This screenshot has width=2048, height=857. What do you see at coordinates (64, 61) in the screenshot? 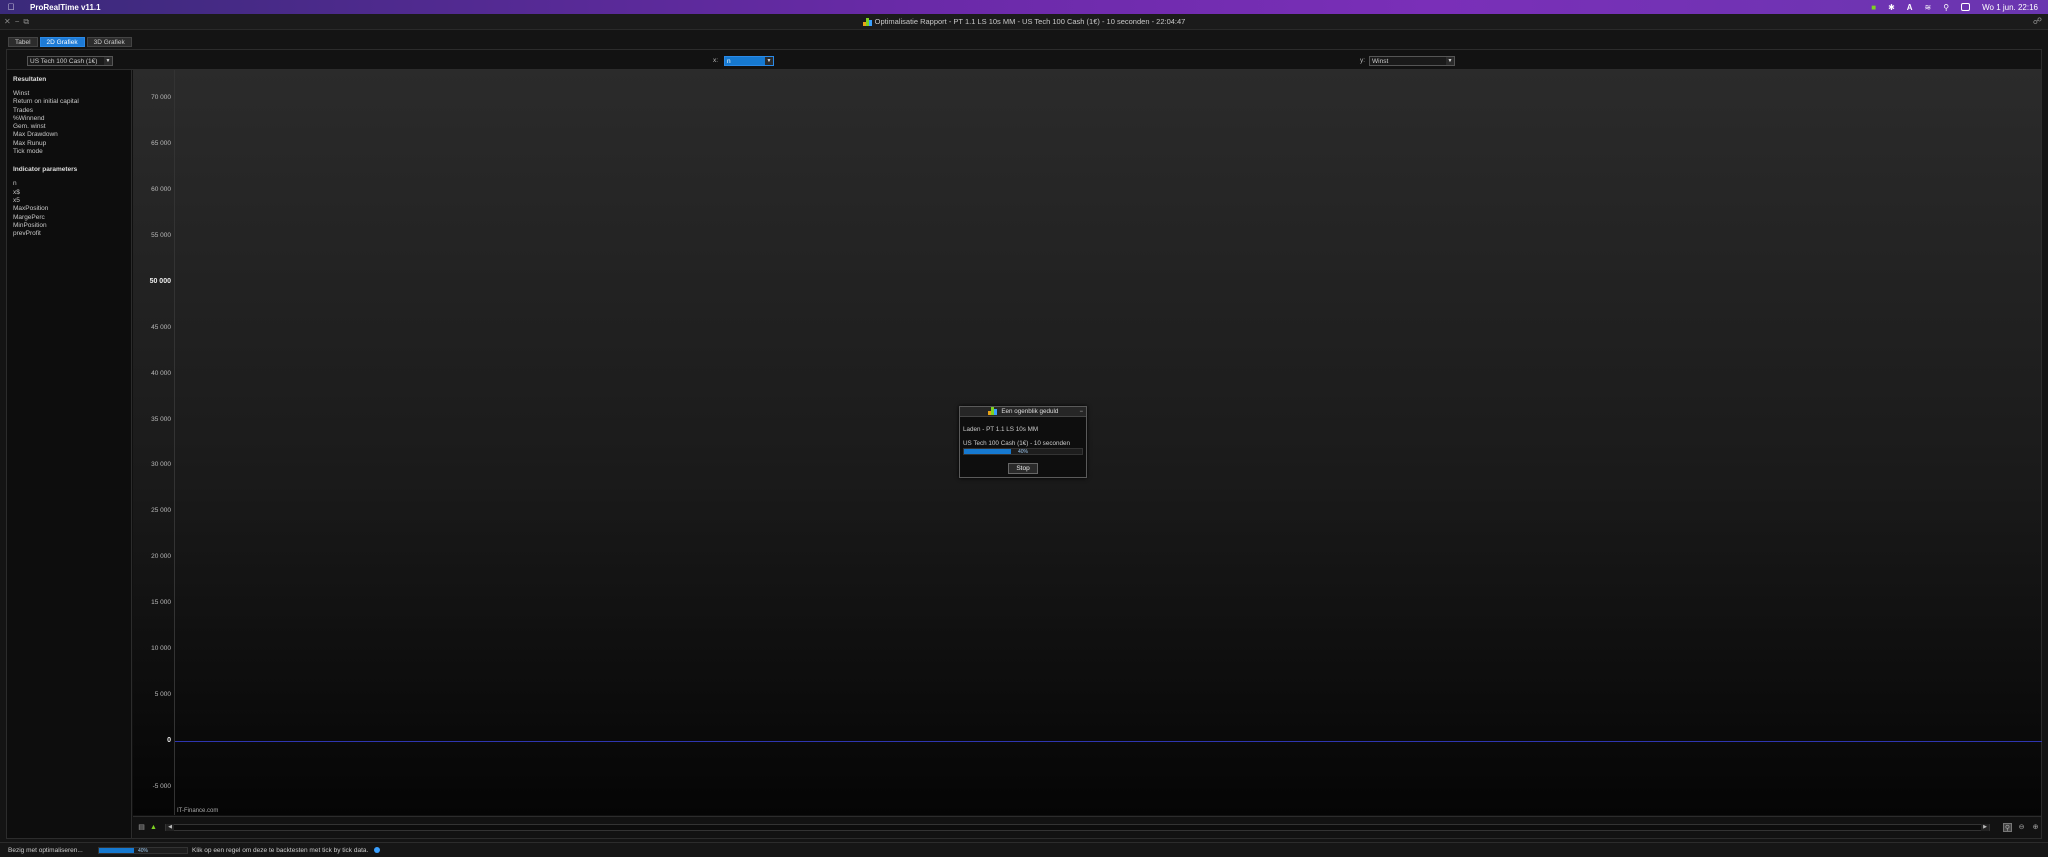
I see `instrument-select-value: US Tech 100 Cash (1€)` at bounding box center [64, 61].